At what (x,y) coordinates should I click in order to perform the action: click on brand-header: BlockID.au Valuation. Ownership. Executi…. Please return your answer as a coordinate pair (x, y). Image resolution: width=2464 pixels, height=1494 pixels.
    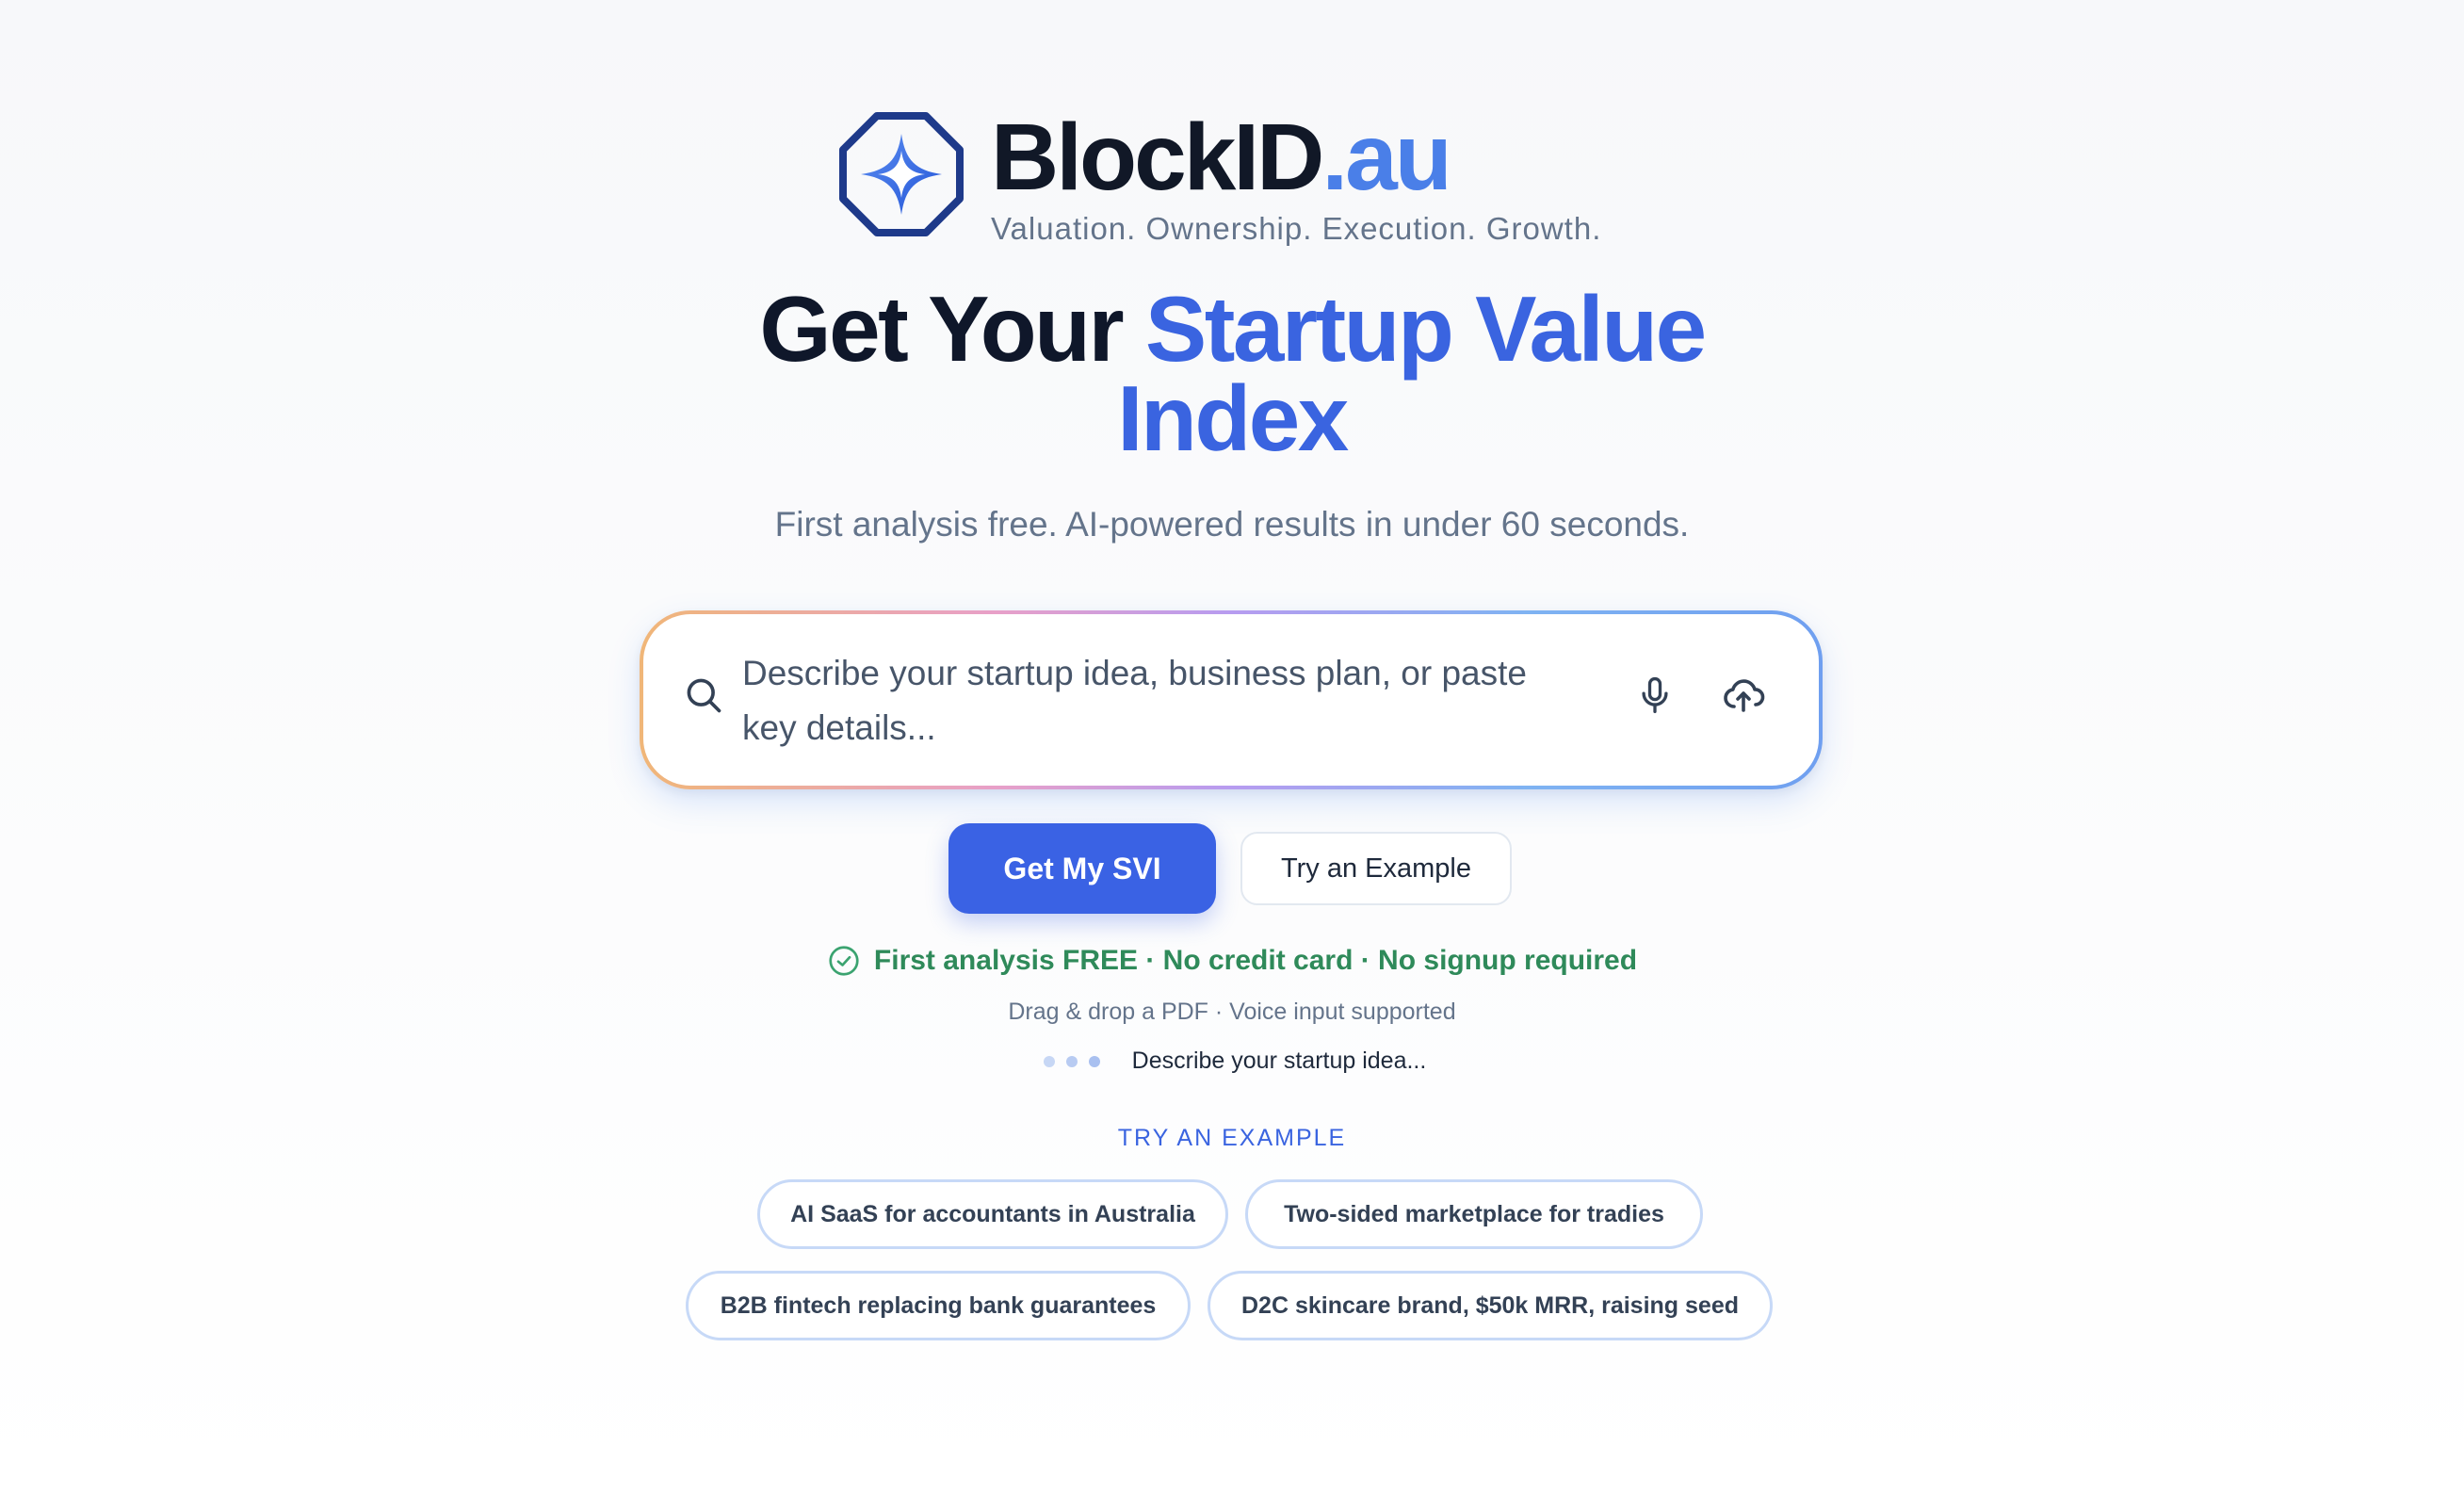
    Looking at the image, I should click on (1219, 177).